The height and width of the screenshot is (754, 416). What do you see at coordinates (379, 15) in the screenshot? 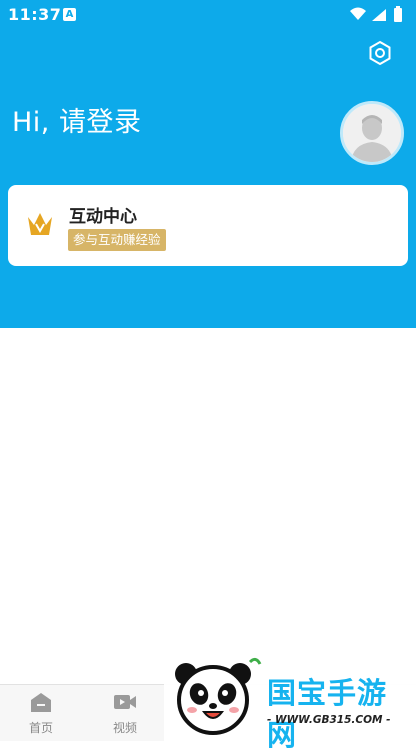
I see `signal-icon` at bounding box center [379, 15].